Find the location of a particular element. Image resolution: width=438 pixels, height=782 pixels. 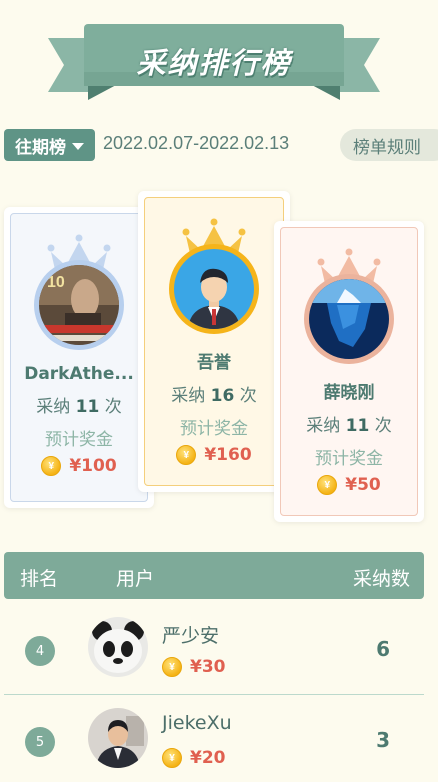

table-row: 5 JiekeXu ¥ ¥20 3 is located at coordinates (214, 739).